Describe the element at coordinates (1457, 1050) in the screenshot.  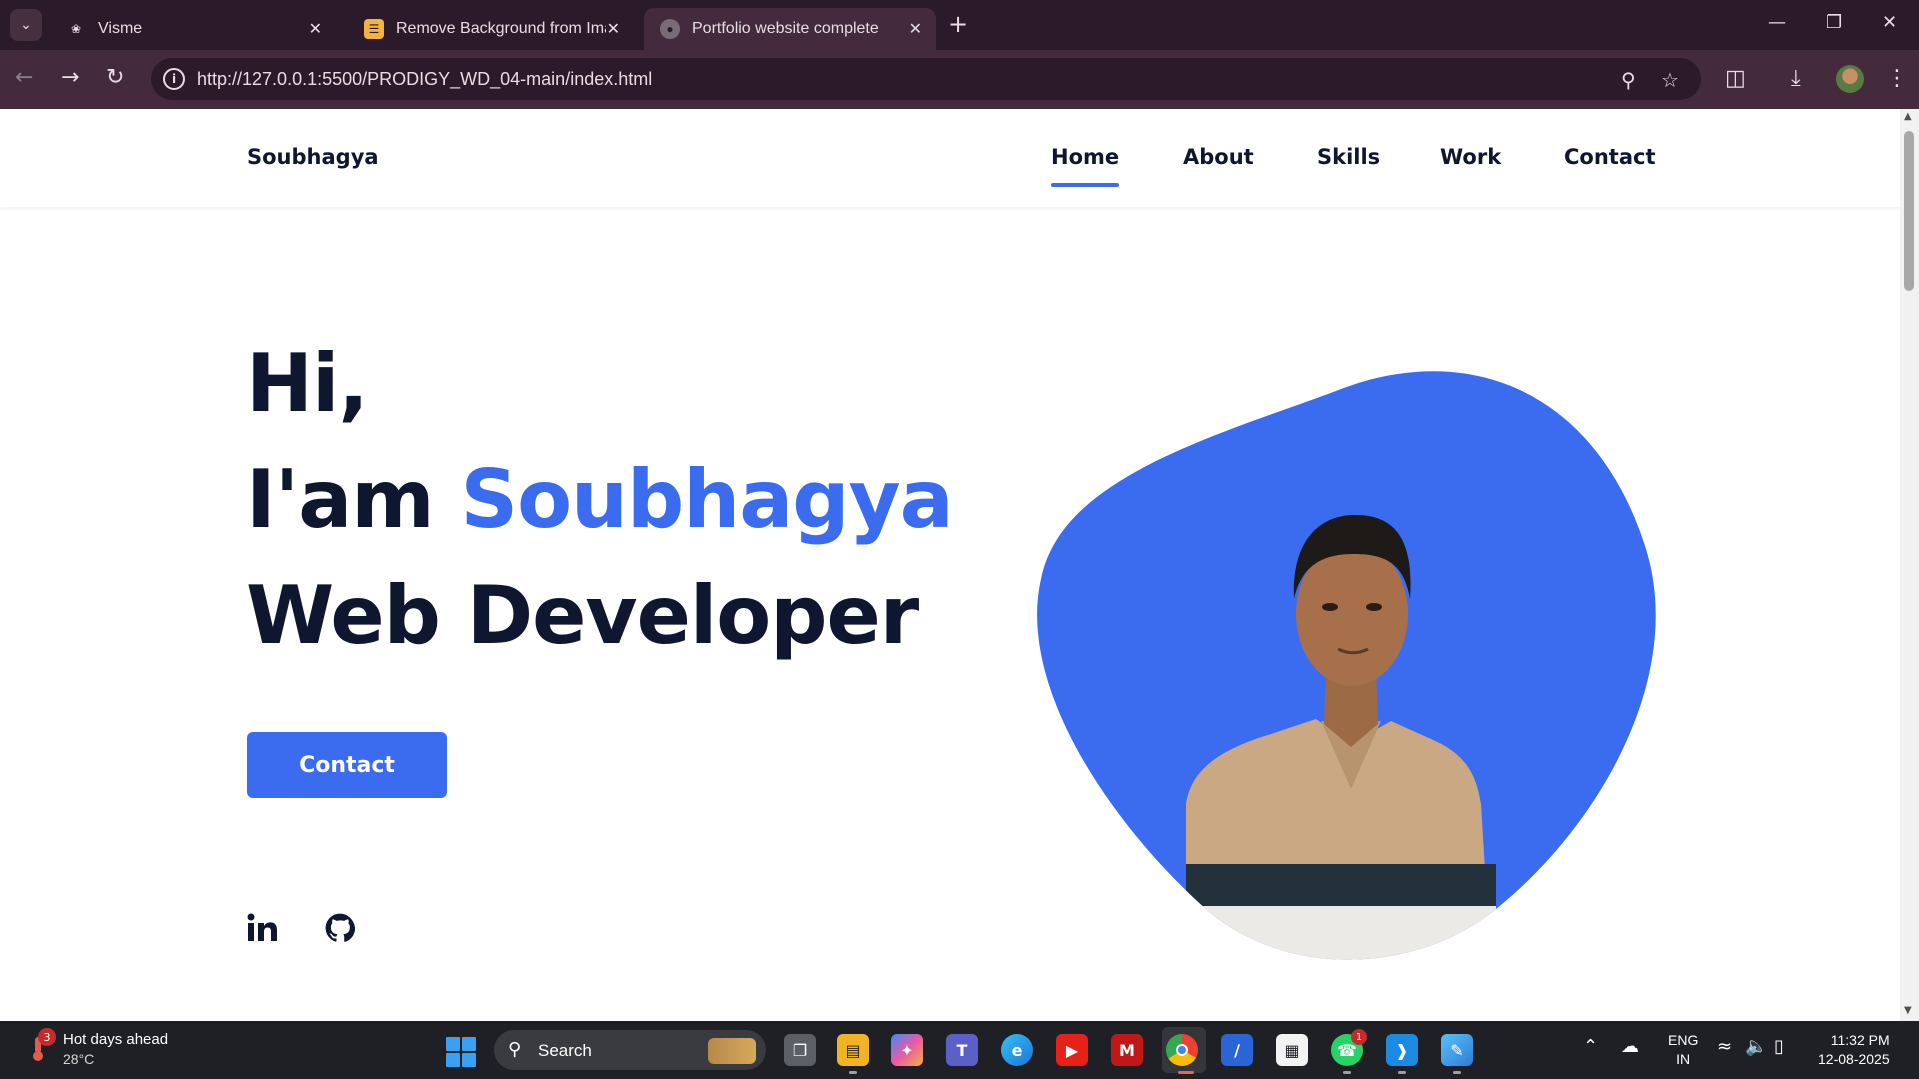
I see `paint-icon: ✎` at that location.